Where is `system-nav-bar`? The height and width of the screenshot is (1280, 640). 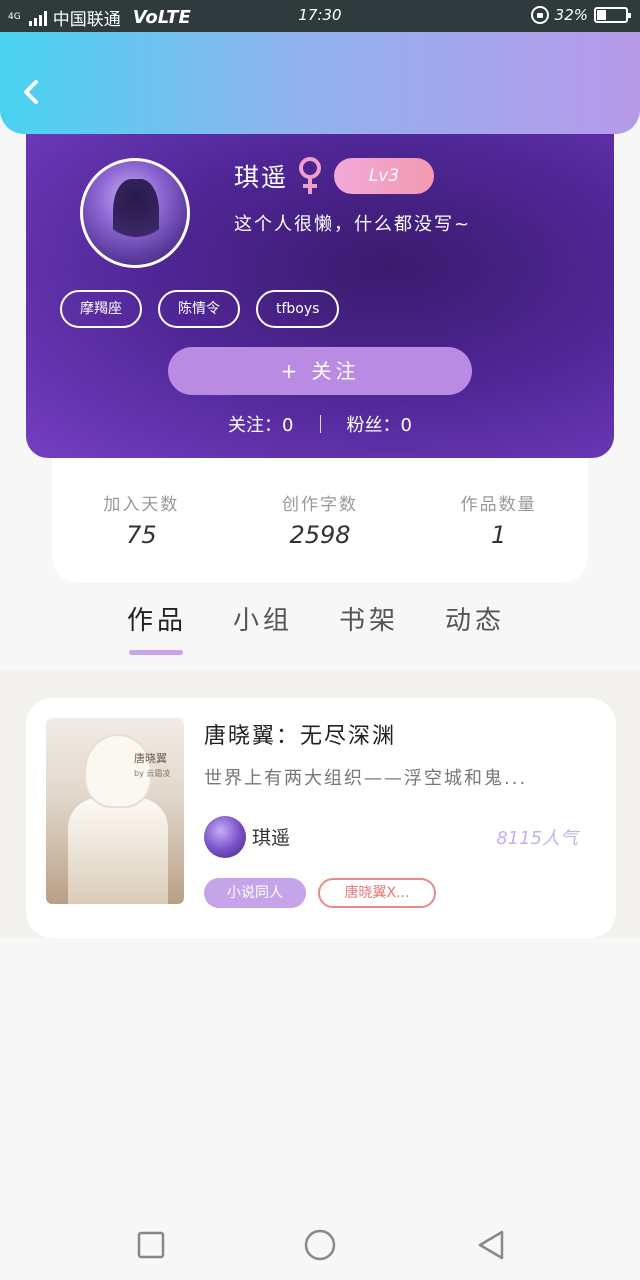 system-nav-bar is located at coordinates (320, 1244).